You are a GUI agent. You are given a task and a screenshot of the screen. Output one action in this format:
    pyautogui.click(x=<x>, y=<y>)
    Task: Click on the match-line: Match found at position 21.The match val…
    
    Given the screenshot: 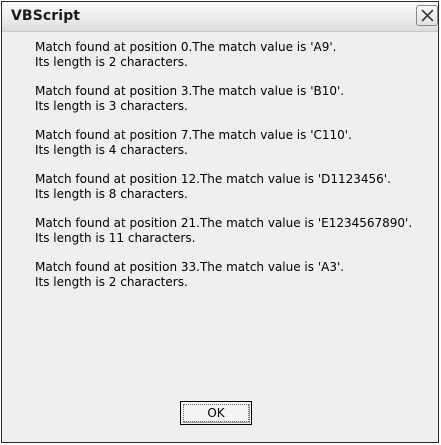 What is the action you would take?
    pyautogui.click(x=224, y=223)
    